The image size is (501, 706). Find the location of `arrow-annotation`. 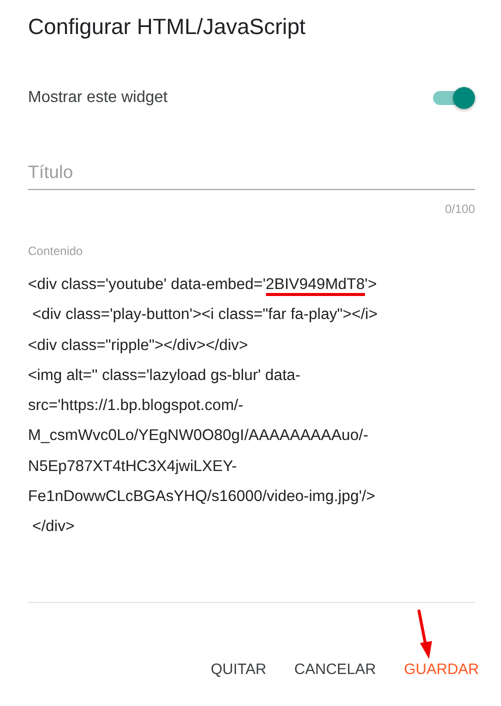

arrow-annotation is located at coordinates (425, 634).